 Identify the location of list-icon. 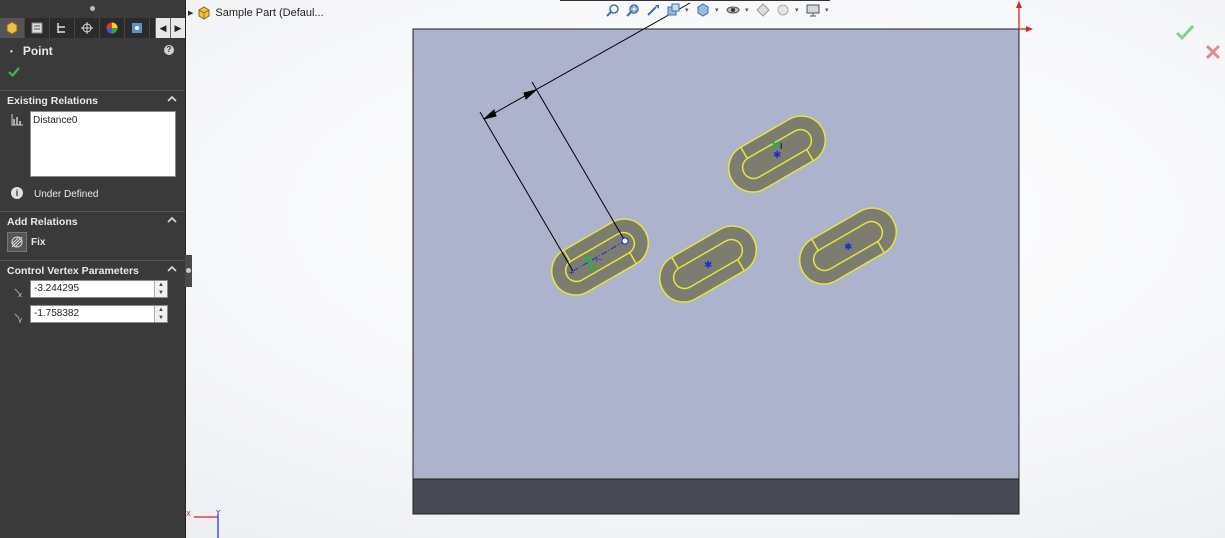
(37, 28).